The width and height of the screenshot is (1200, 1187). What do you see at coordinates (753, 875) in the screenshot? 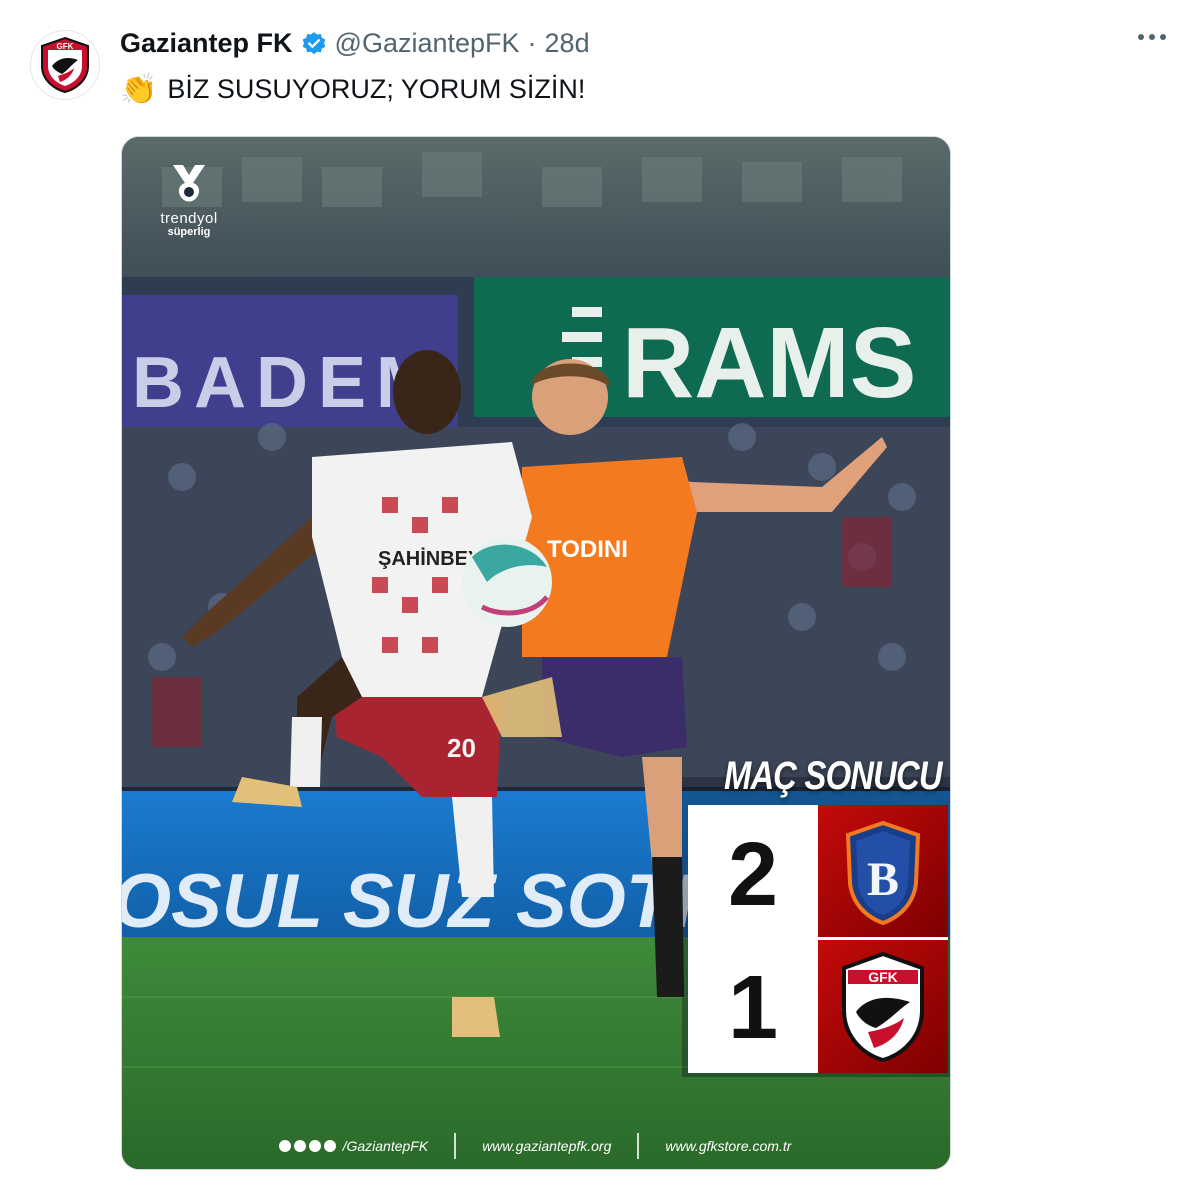
I see `home-score: 2` at bounding box center [753, 875].